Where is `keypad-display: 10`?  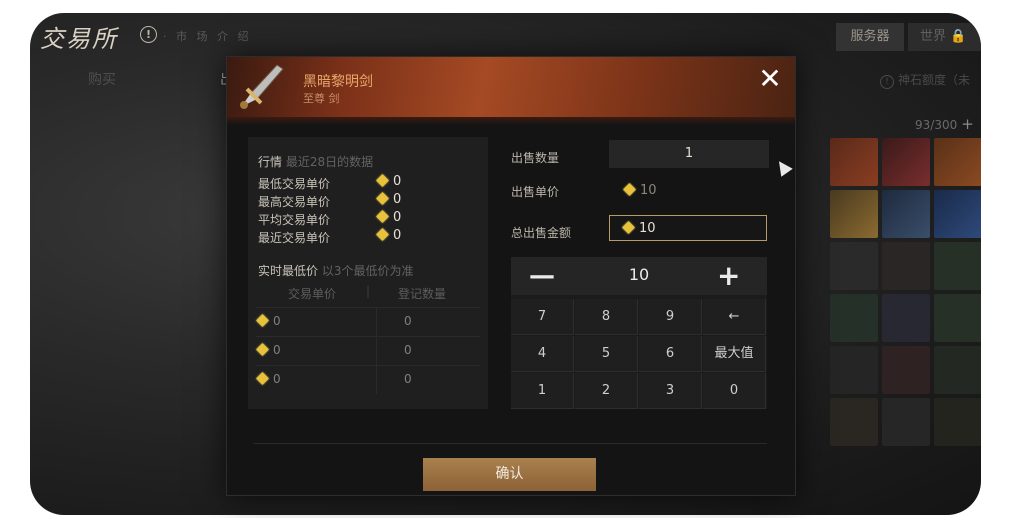 keypad-display: 10 is located at coordinates (639, 274).